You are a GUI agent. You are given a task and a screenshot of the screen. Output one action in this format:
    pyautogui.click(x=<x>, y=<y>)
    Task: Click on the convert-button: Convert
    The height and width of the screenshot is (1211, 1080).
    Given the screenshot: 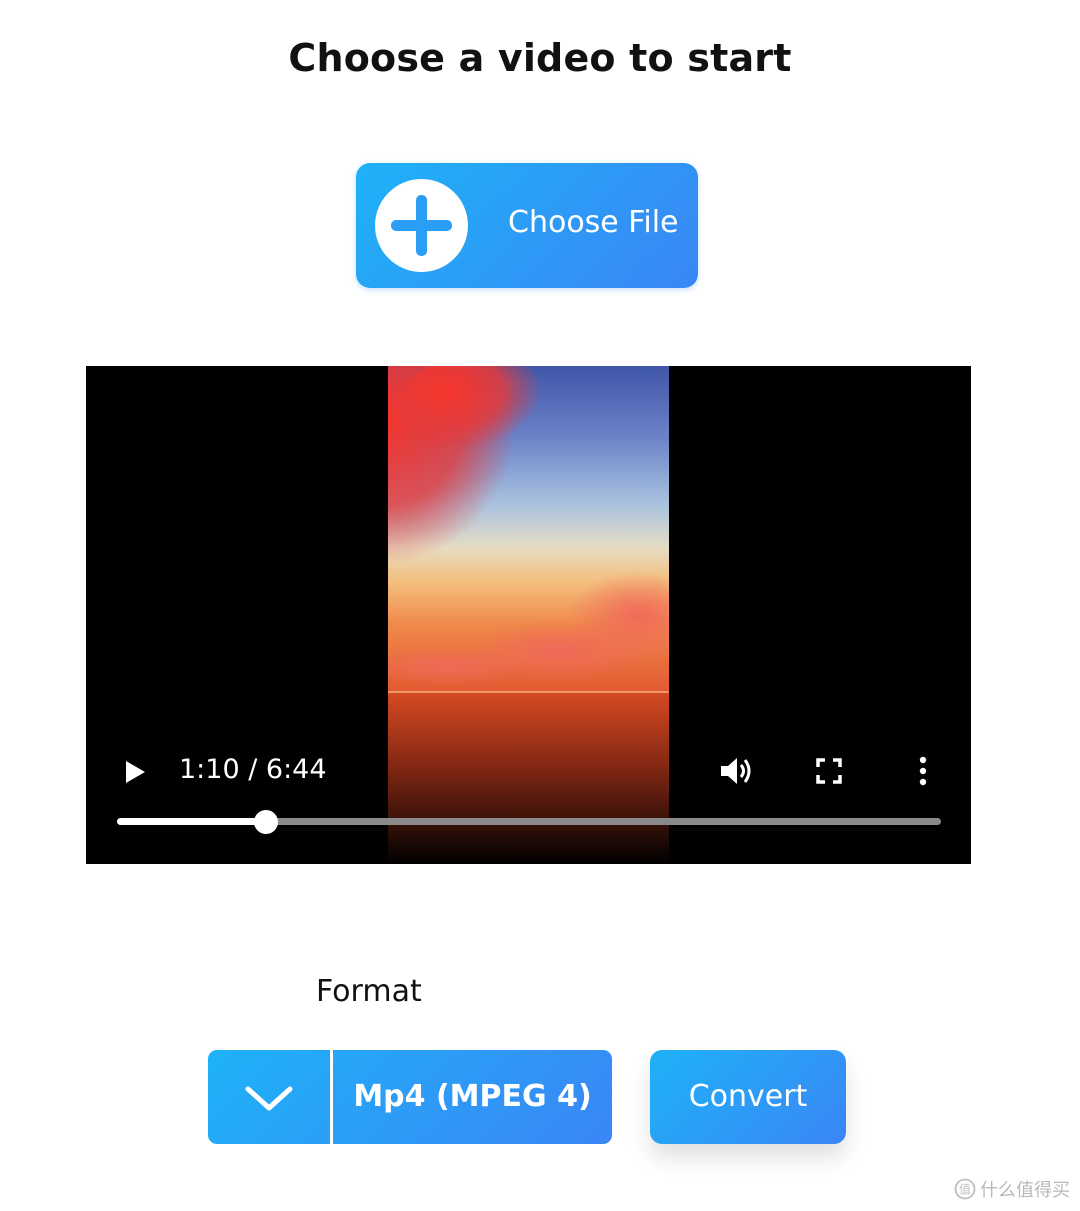 What is the action you would take?
    pyautogui.click(x=748, y=1097)
    